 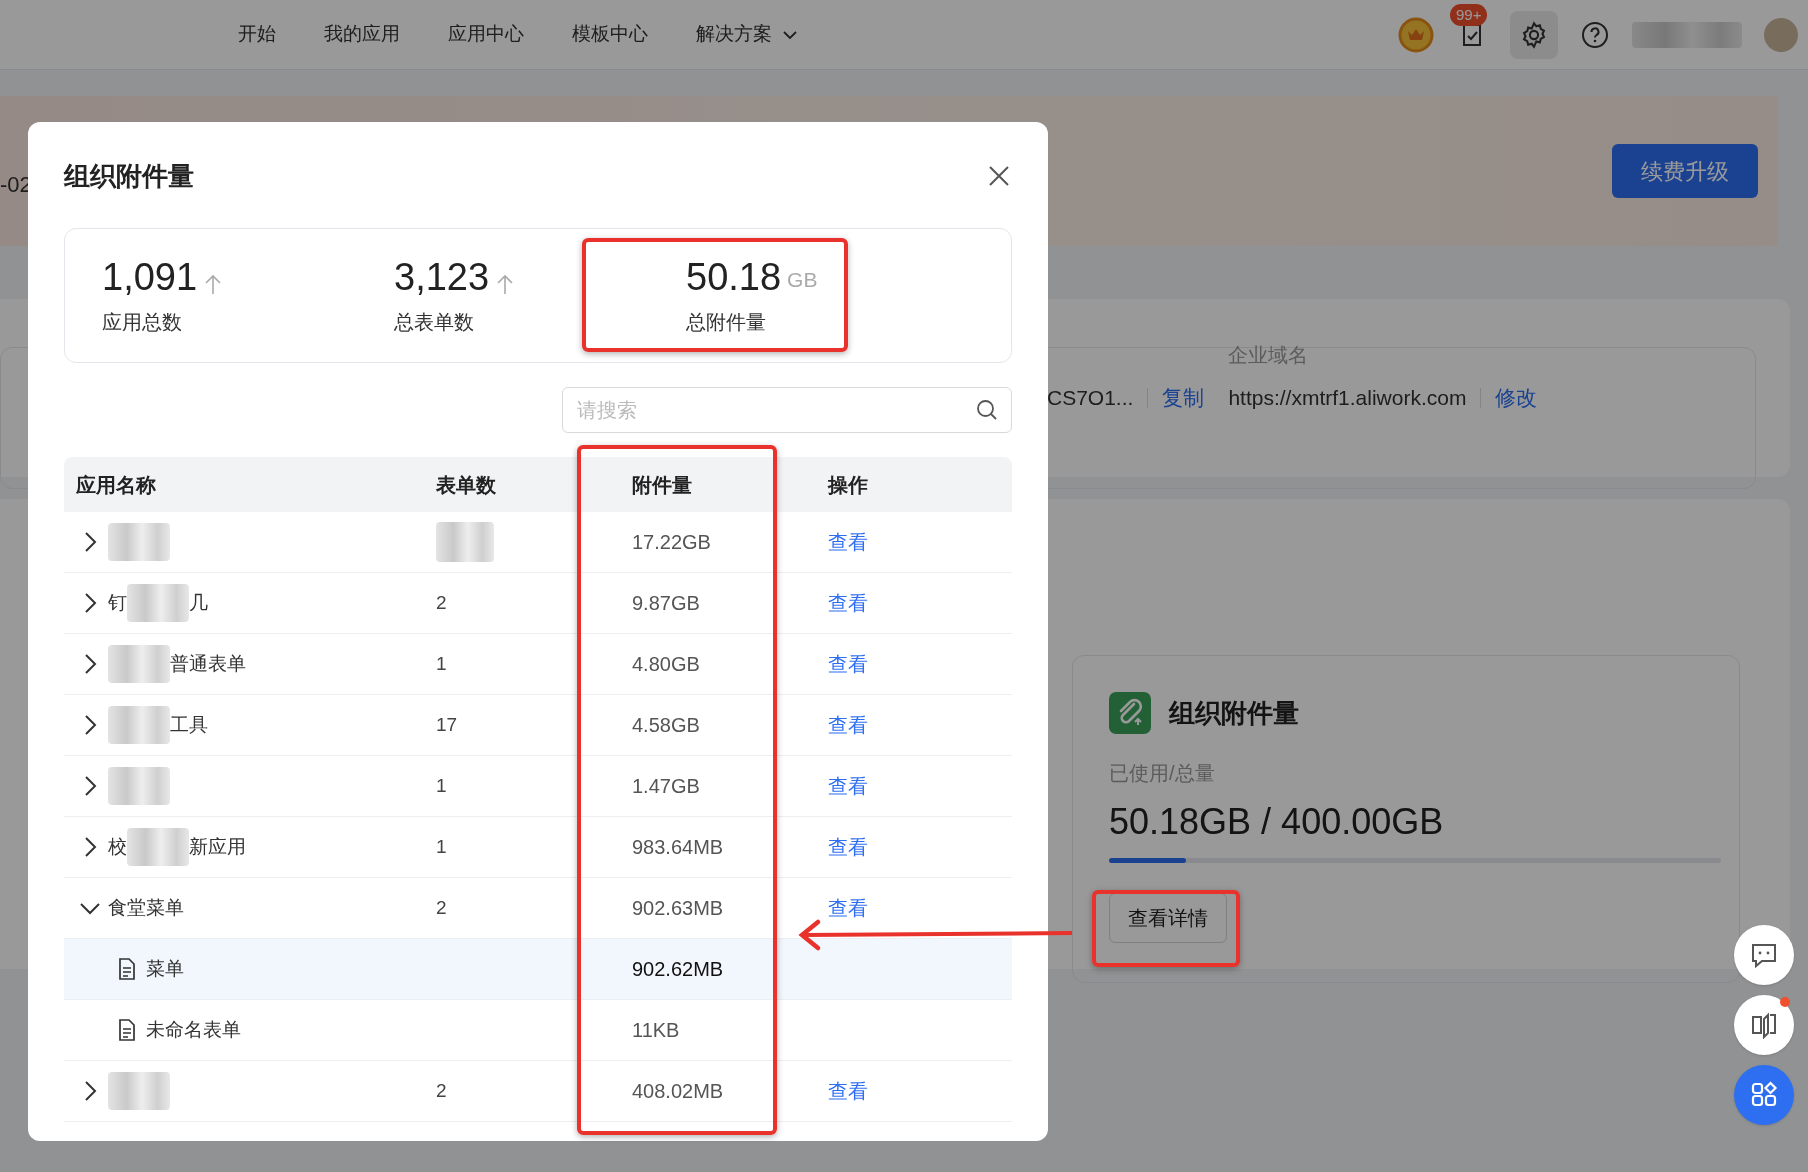 I want to click on search-icon, so click(x=987, y=410).